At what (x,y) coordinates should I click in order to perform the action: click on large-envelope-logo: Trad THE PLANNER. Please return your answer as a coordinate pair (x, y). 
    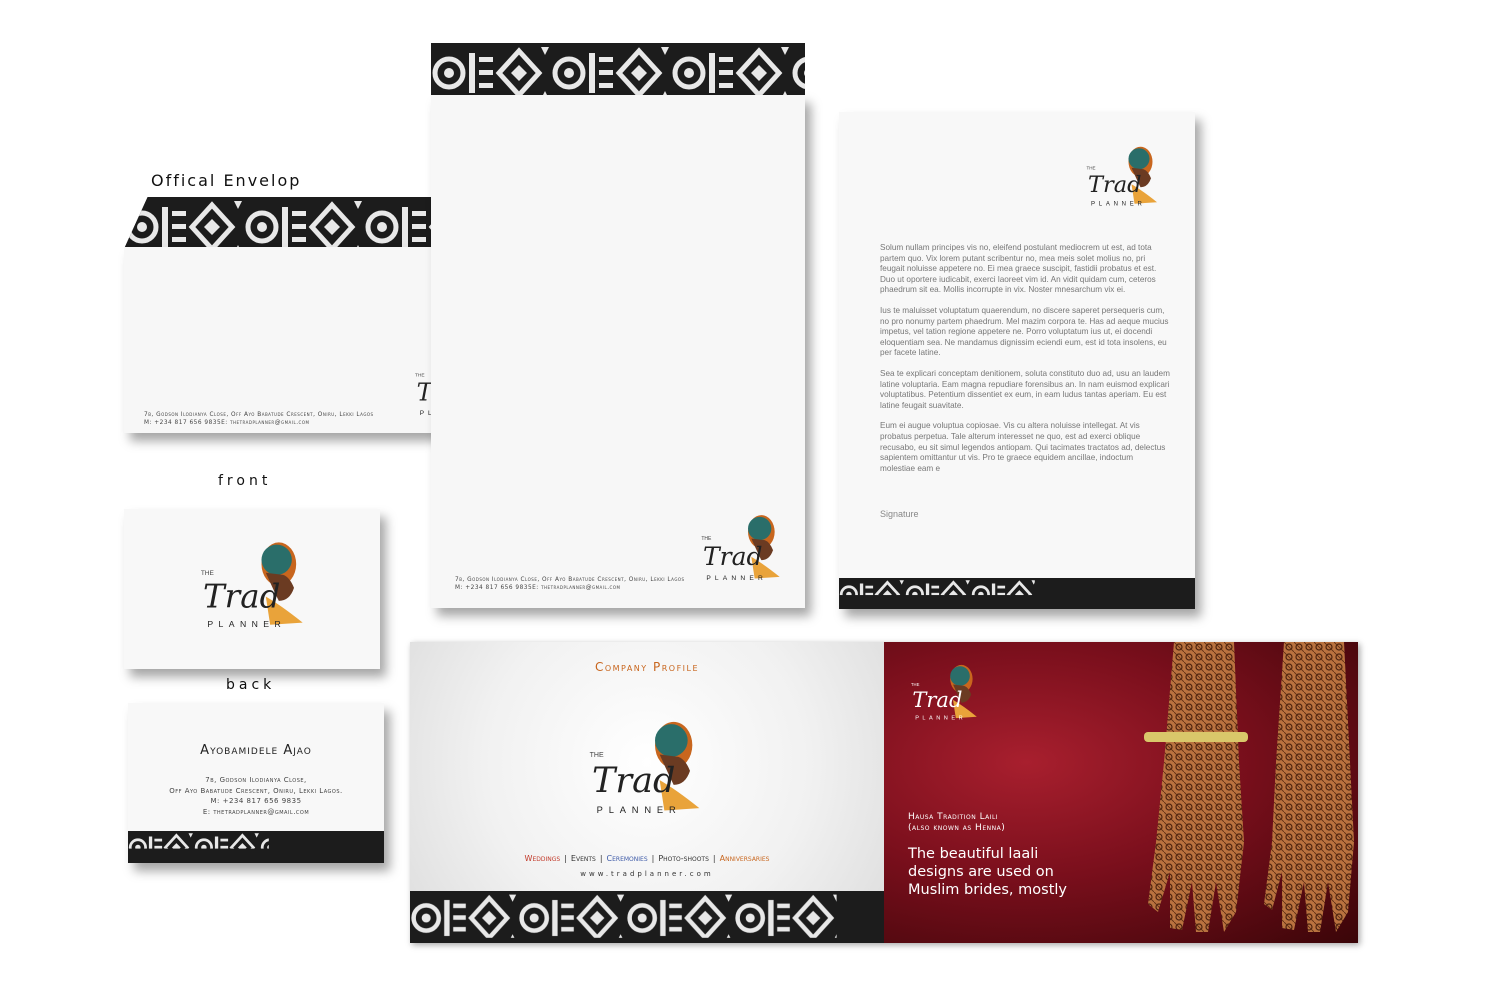
    Looking at the image, I should click on (743, 551).